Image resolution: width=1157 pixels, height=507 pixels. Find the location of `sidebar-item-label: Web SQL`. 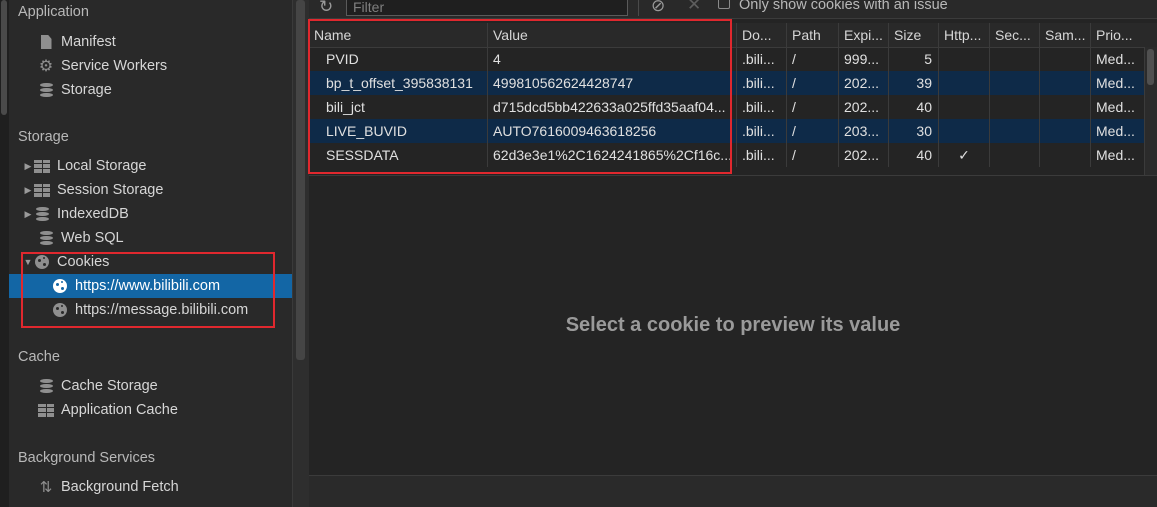

sidebar-item-label: Web SQL is located at coordinates (92, 238).